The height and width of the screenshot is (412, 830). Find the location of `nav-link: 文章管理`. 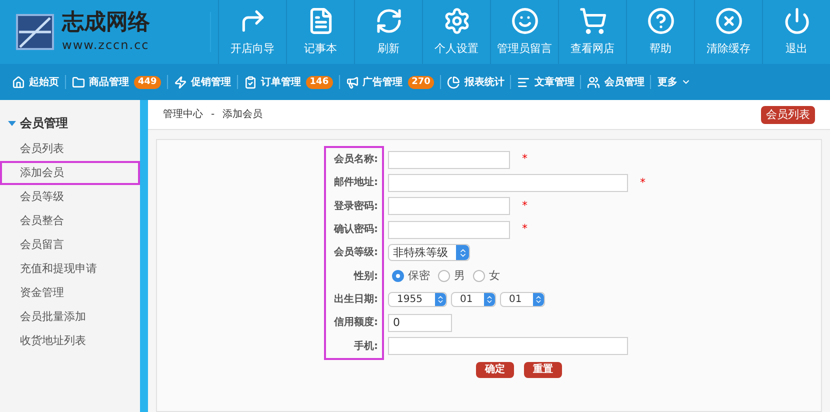

nav-link: 文章管理 is located at coordinates (545, 82).